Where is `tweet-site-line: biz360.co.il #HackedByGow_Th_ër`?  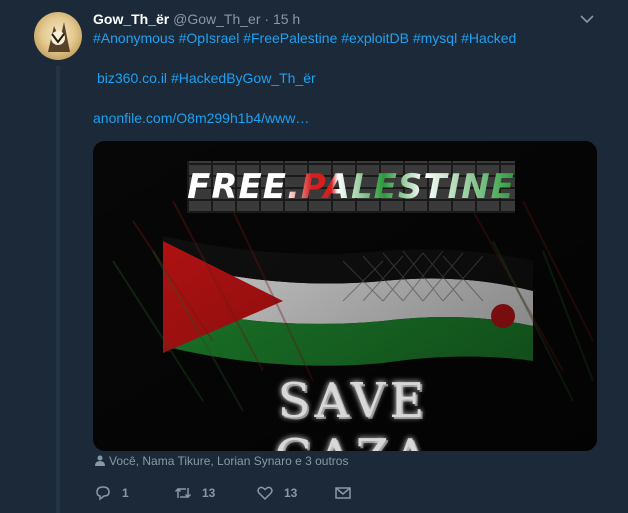
tweet-site-line: biz360.co.il #HackedByGow_Th_ër is located at coordinates (206, 78).